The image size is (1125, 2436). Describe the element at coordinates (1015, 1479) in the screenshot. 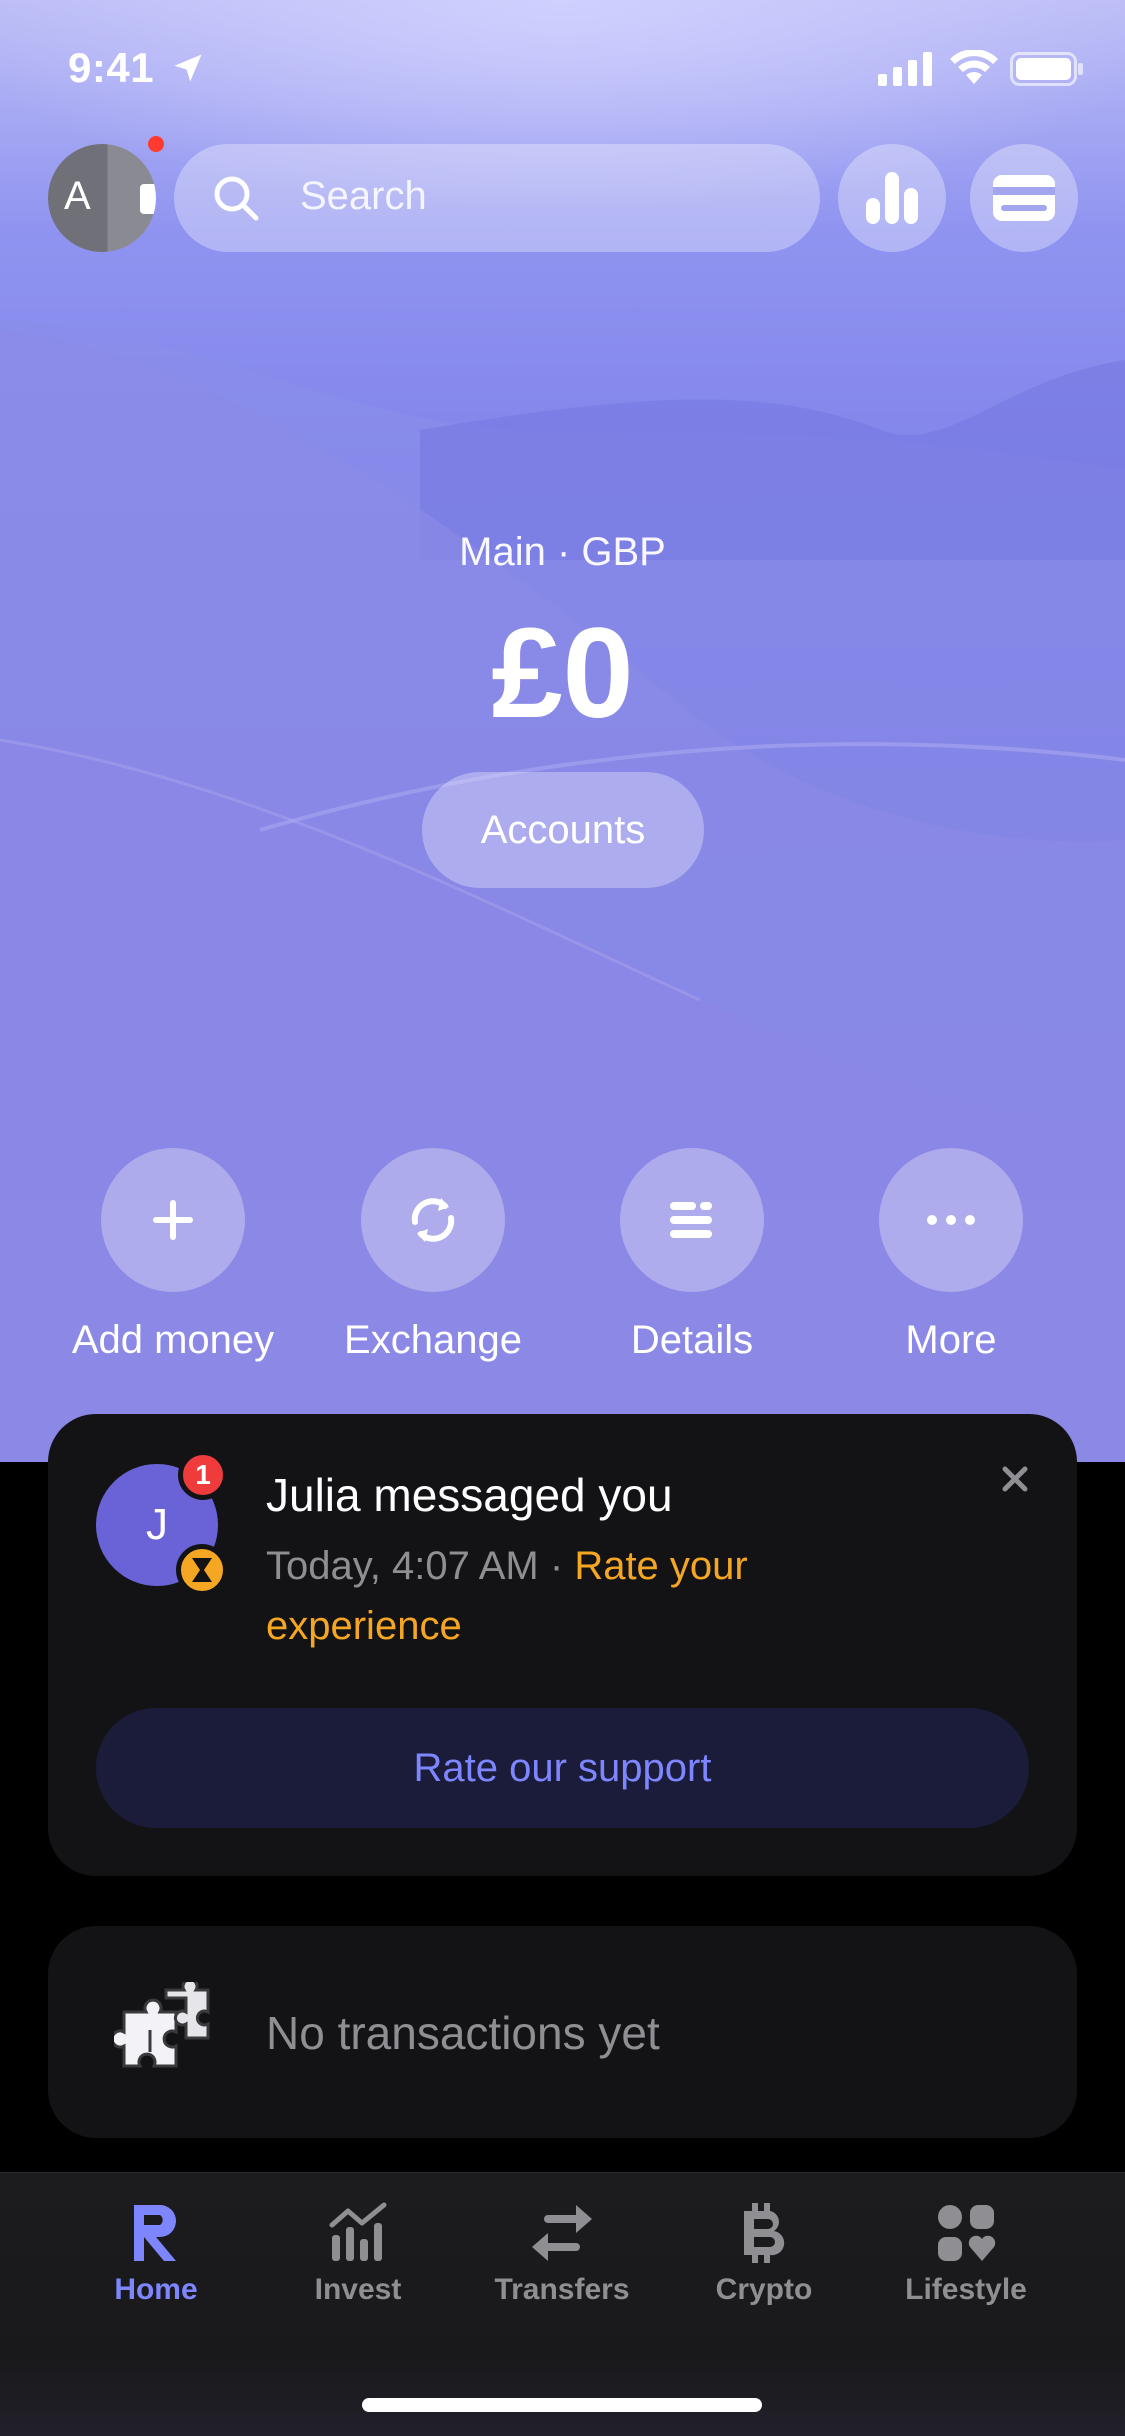

I see `close-icon` at that location.